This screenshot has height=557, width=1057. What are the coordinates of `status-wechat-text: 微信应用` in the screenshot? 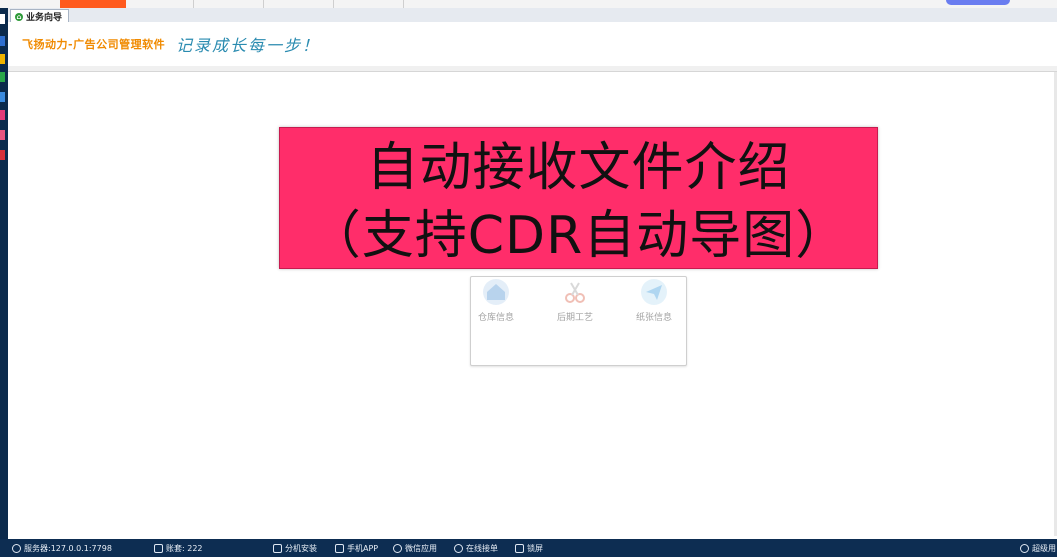 It's located at (421, 548).